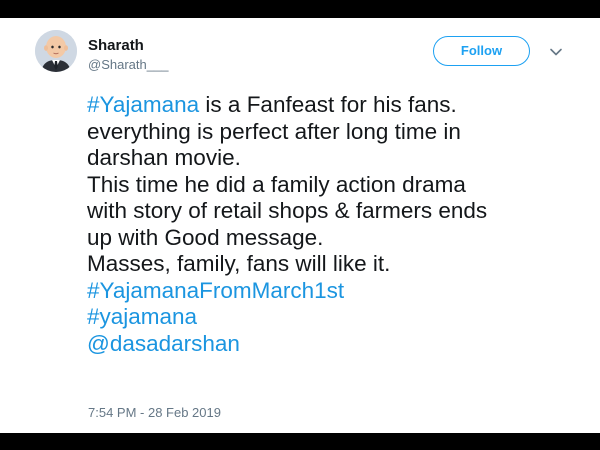 The image size is (600, 450). What do you see at coordinates (154, 413) in the screenshot?
I see `tweet-timestamp: 7:54 PM - 28 Feb 2019` at bounding box center [154, 413].